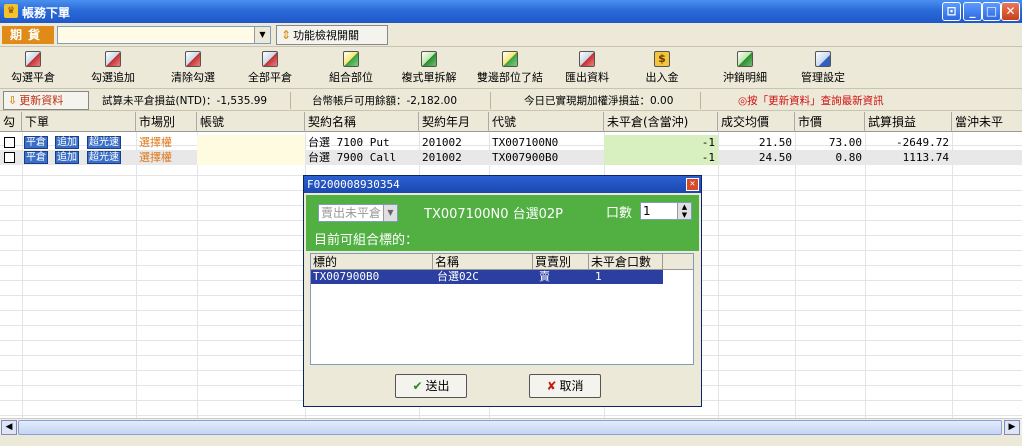 The height and width of the screenshot is (446, 1022). What do you see at coordinates (525, 142) in the screenshot?
I see `cell-code: TX007100N0` at bounding box center [525, 142].